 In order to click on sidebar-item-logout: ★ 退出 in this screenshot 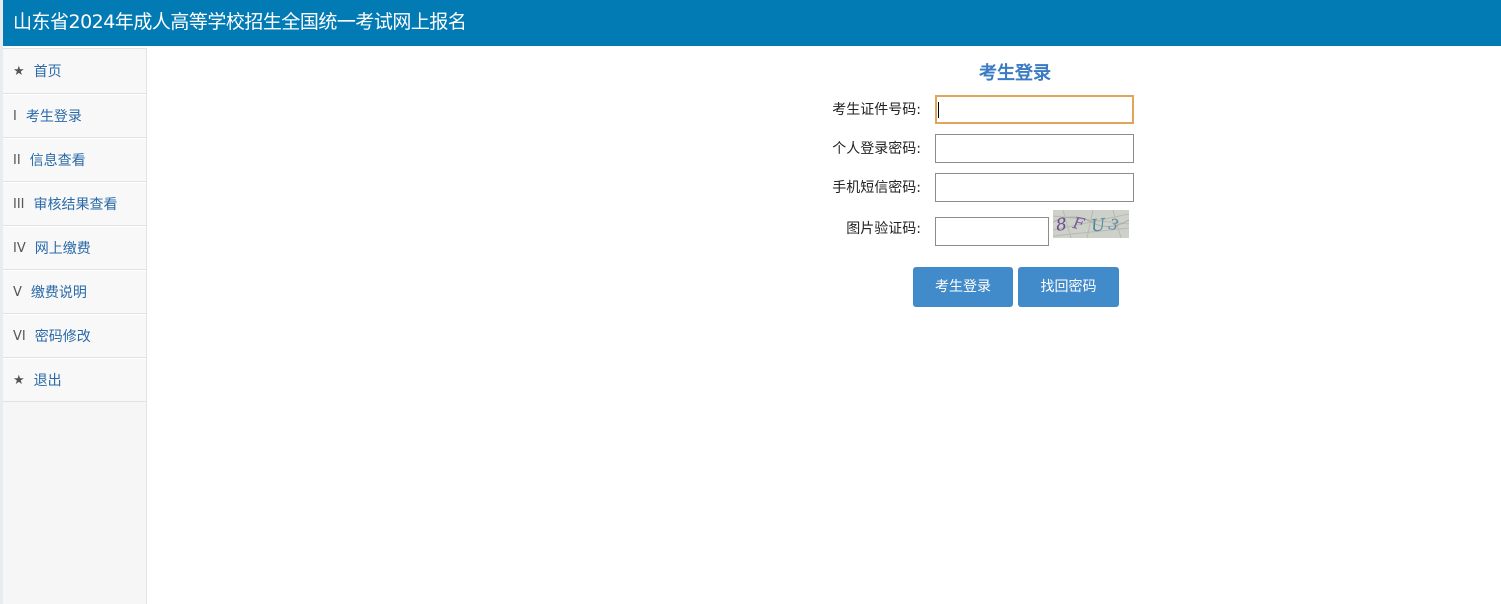, I will do `click(74, 380)`.